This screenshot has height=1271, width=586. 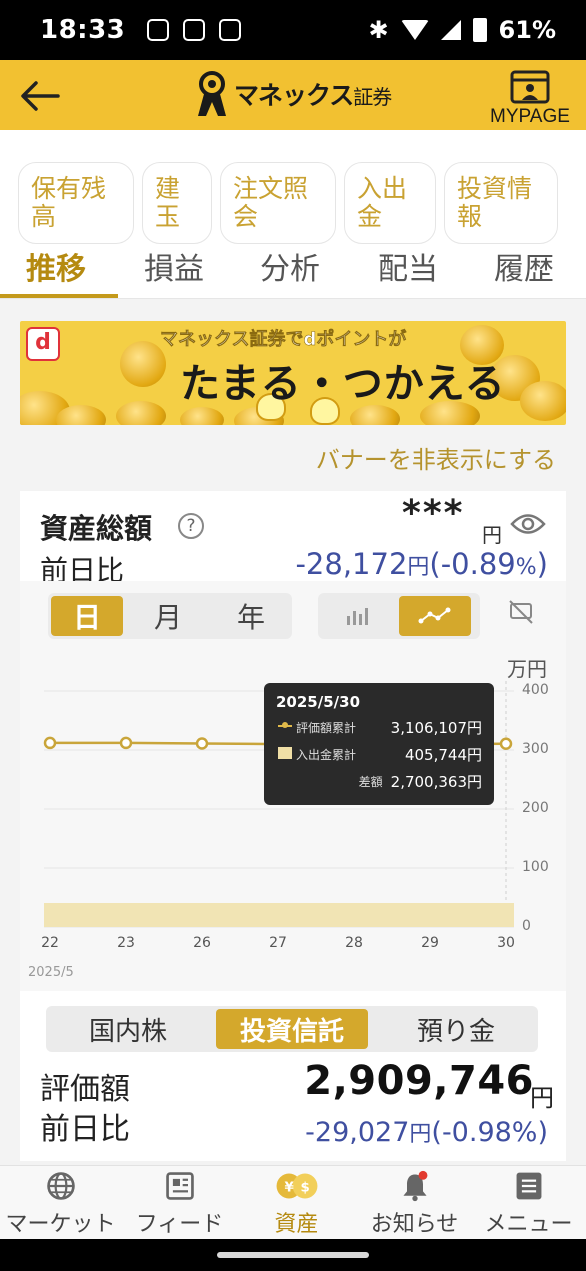 What do you see at coordinates (456, 1029) in the screenshot?
I see `tab-deposits: 預り金` at bounding box center [456, 1029].